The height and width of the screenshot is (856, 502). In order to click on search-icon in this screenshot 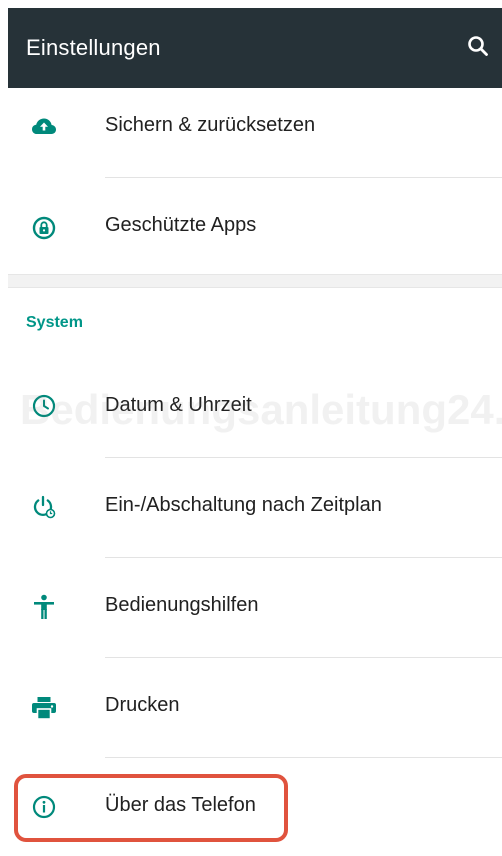, I will do `click(478, 48)`.